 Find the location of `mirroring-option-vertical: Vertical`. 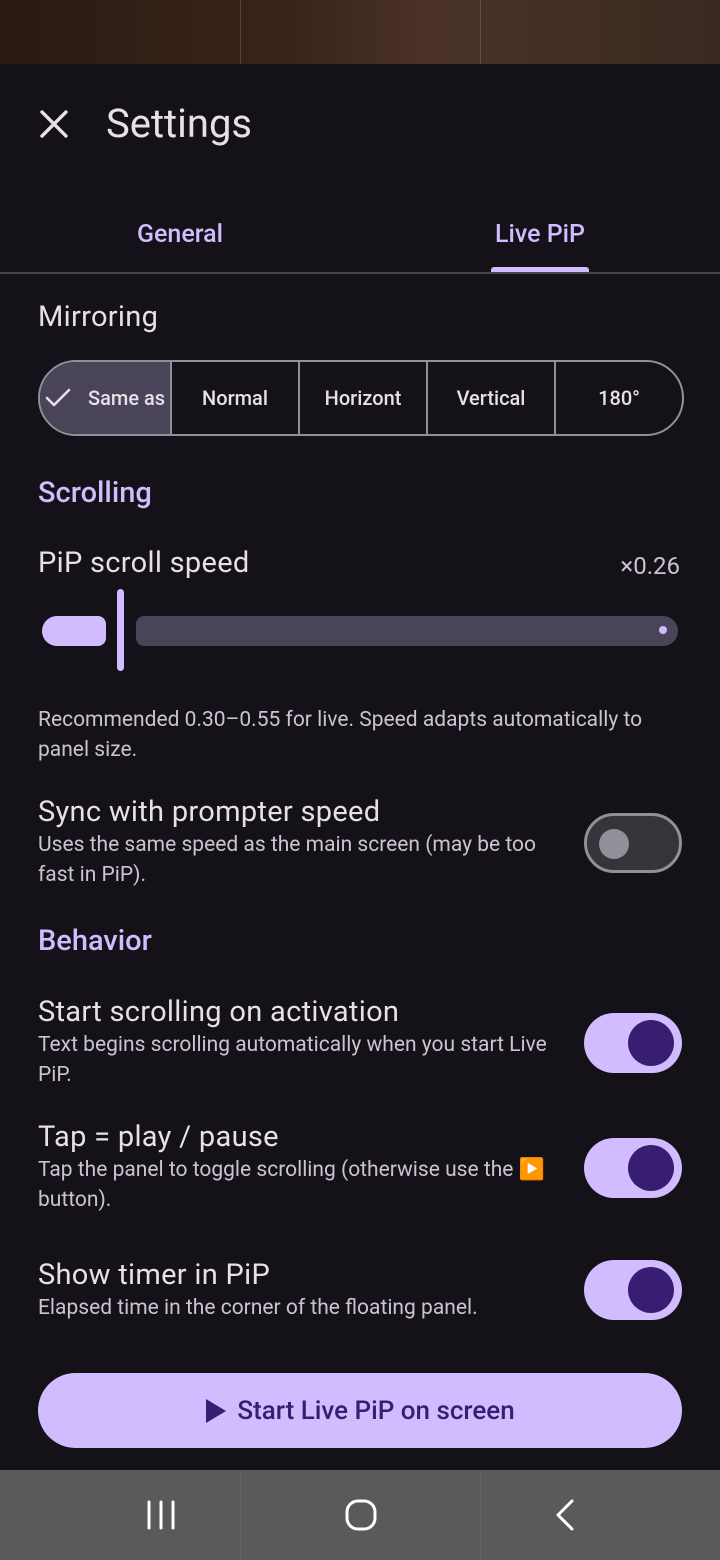

mirroring-option-vertical: Vertical is located at coordinates (490, 398).